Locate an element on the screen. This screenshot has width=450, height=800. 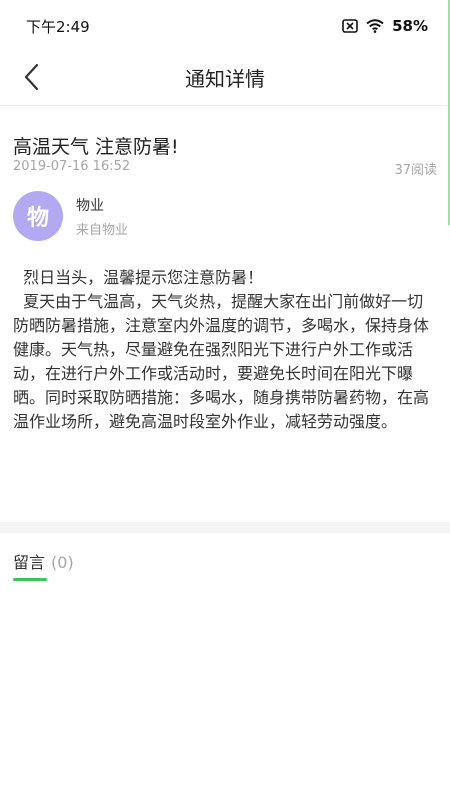
status-icons: 58% is located at coordinates (385, 26).